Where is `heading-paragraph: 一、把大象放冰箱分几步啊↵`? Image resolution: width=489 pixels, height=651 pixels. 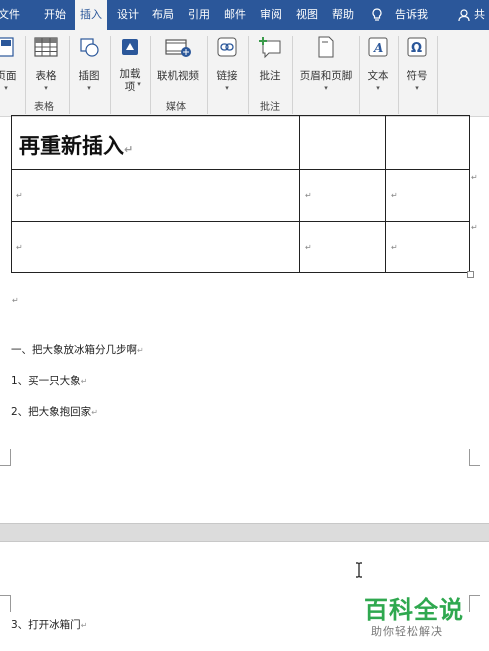
heading-paragraph: 一、把大象放冰箱分几步啊↵ is located at coordinates (77, 349).